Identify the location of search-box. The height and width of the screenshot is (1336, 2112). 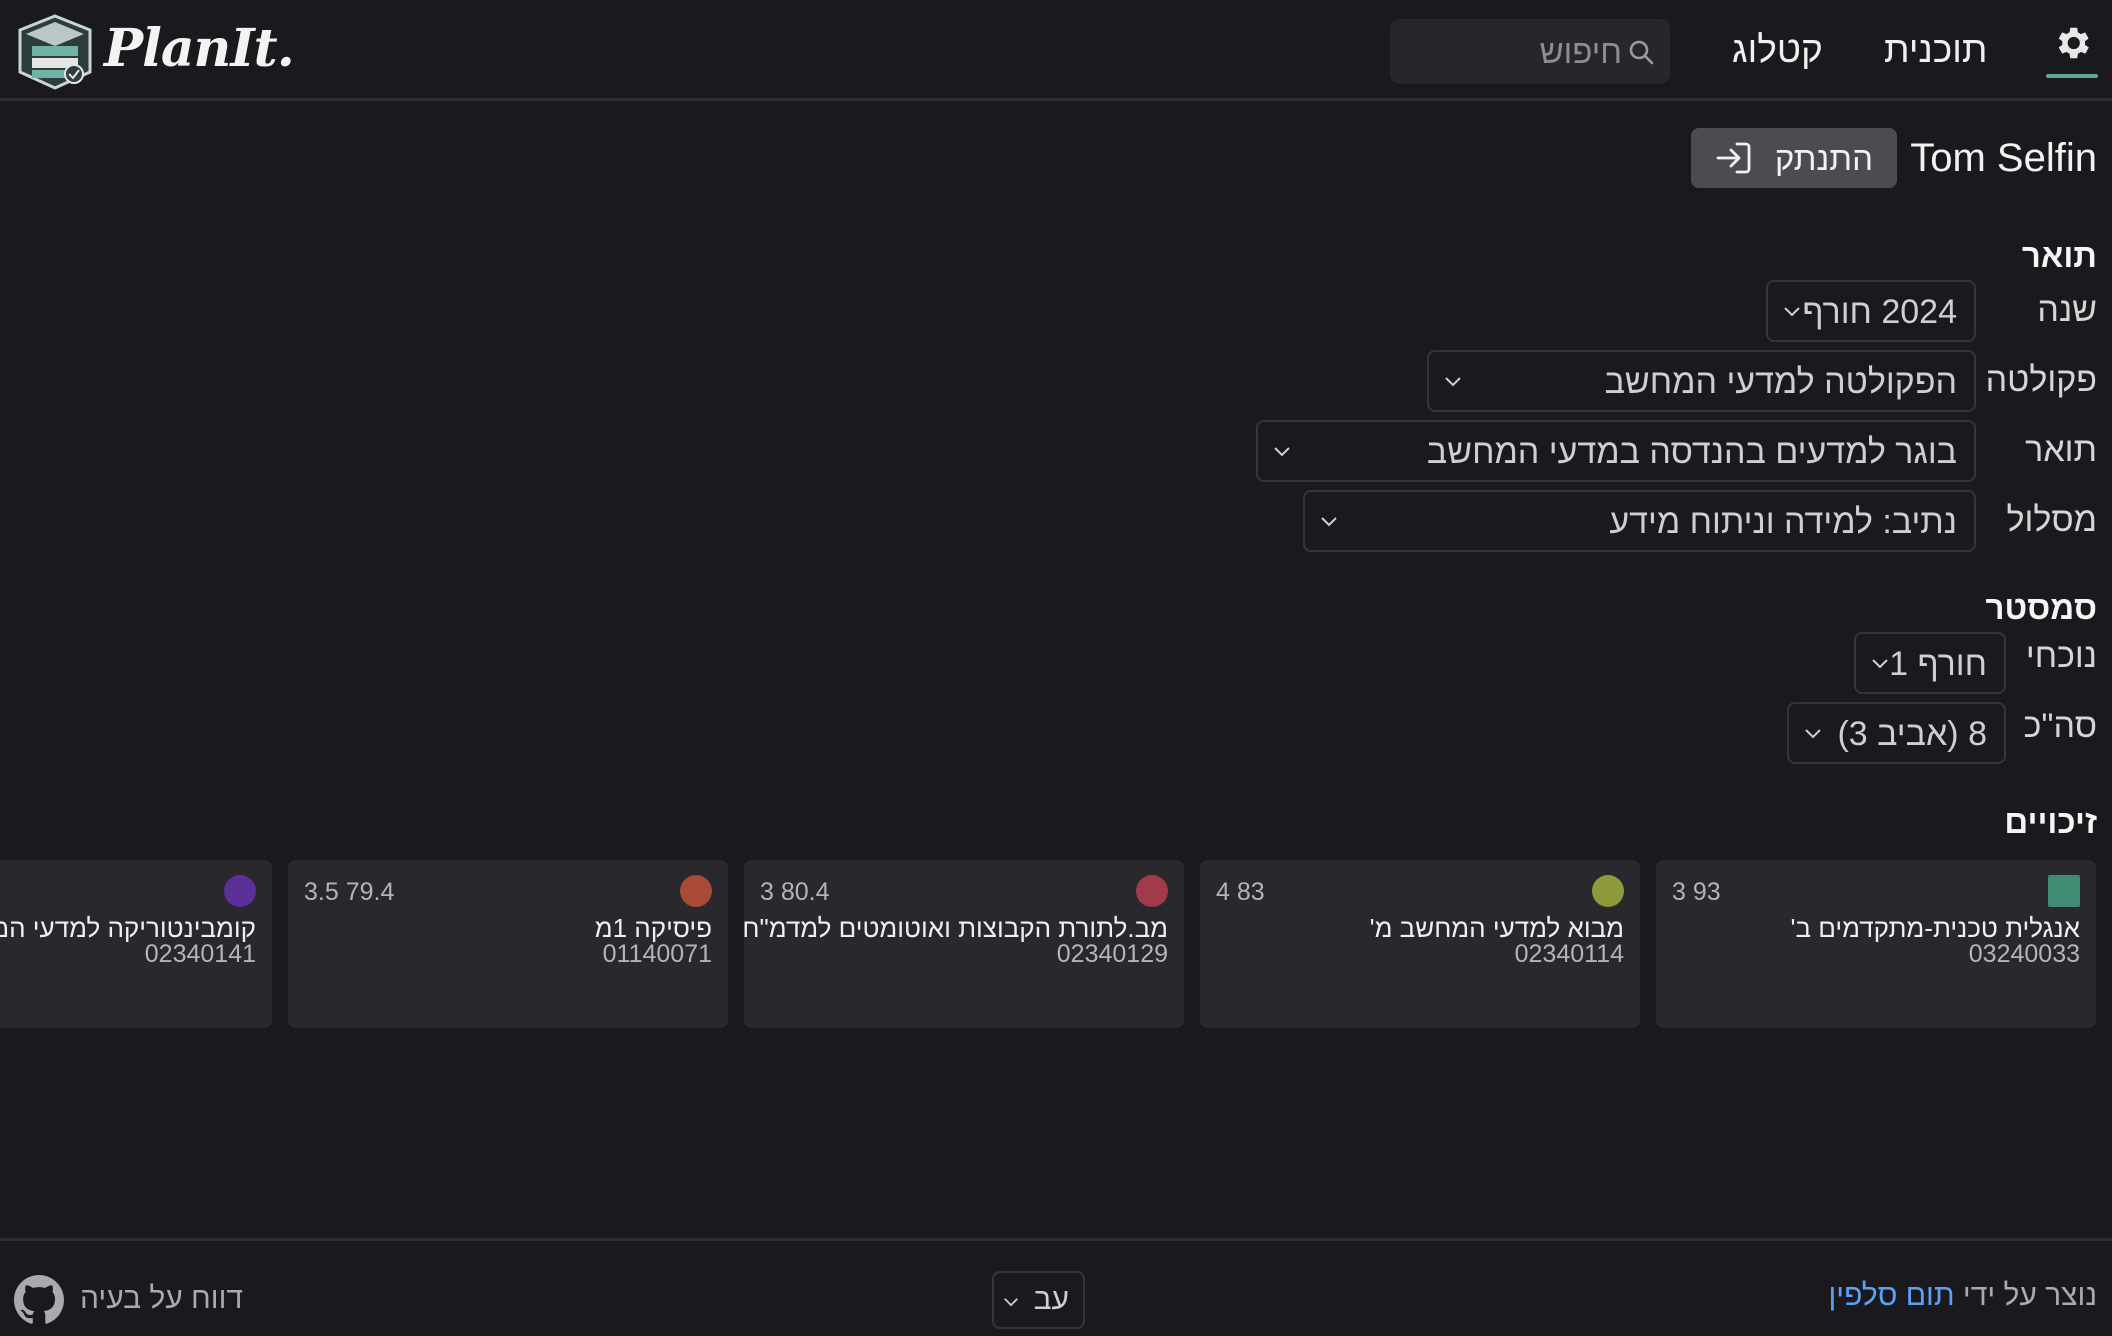
(1530, 51).